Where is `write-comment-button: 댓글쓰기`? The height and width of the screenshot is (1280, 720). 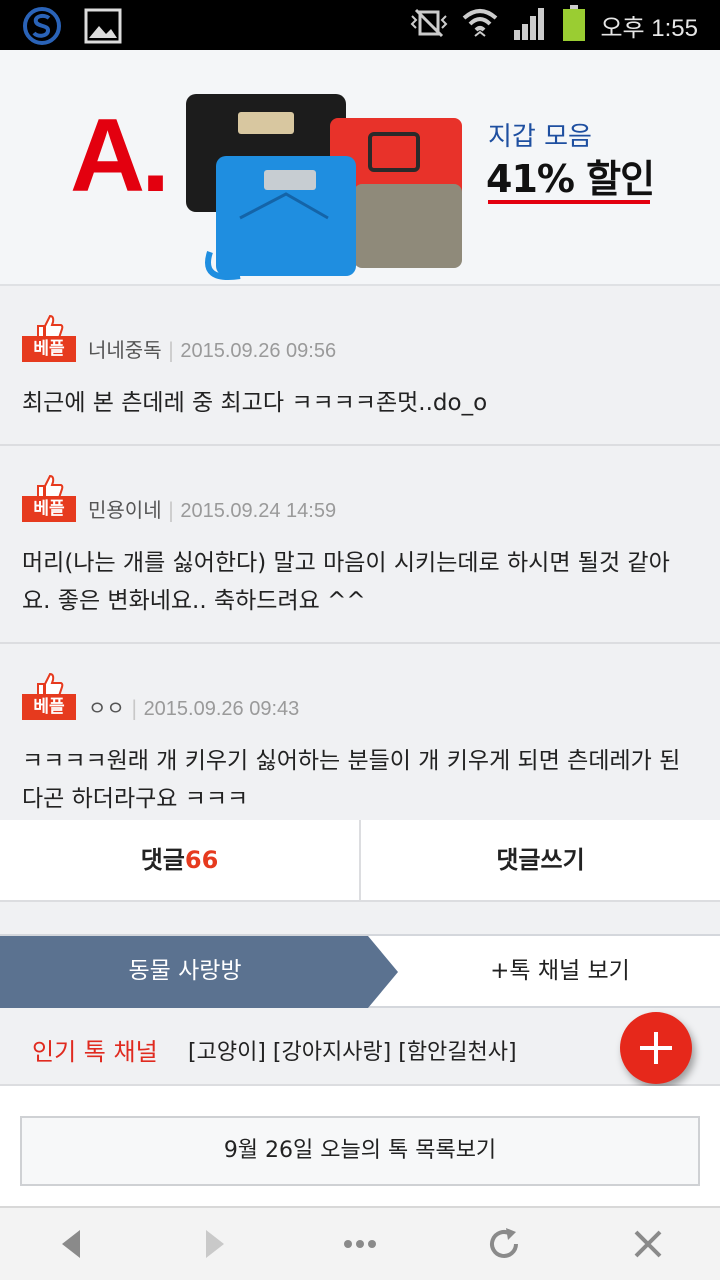 write-comment-button: 댓글쓰기 is located at coordinates (539, 860).